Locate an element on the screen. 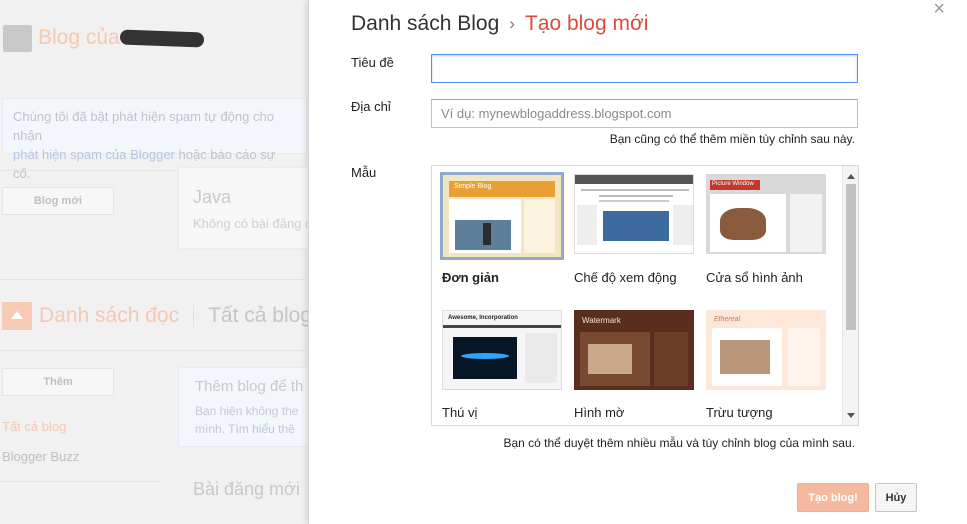 The image size is (967, 524). template-awesome-thumbnail: Awesome, Incorporation is located at coordinates (502, 350).